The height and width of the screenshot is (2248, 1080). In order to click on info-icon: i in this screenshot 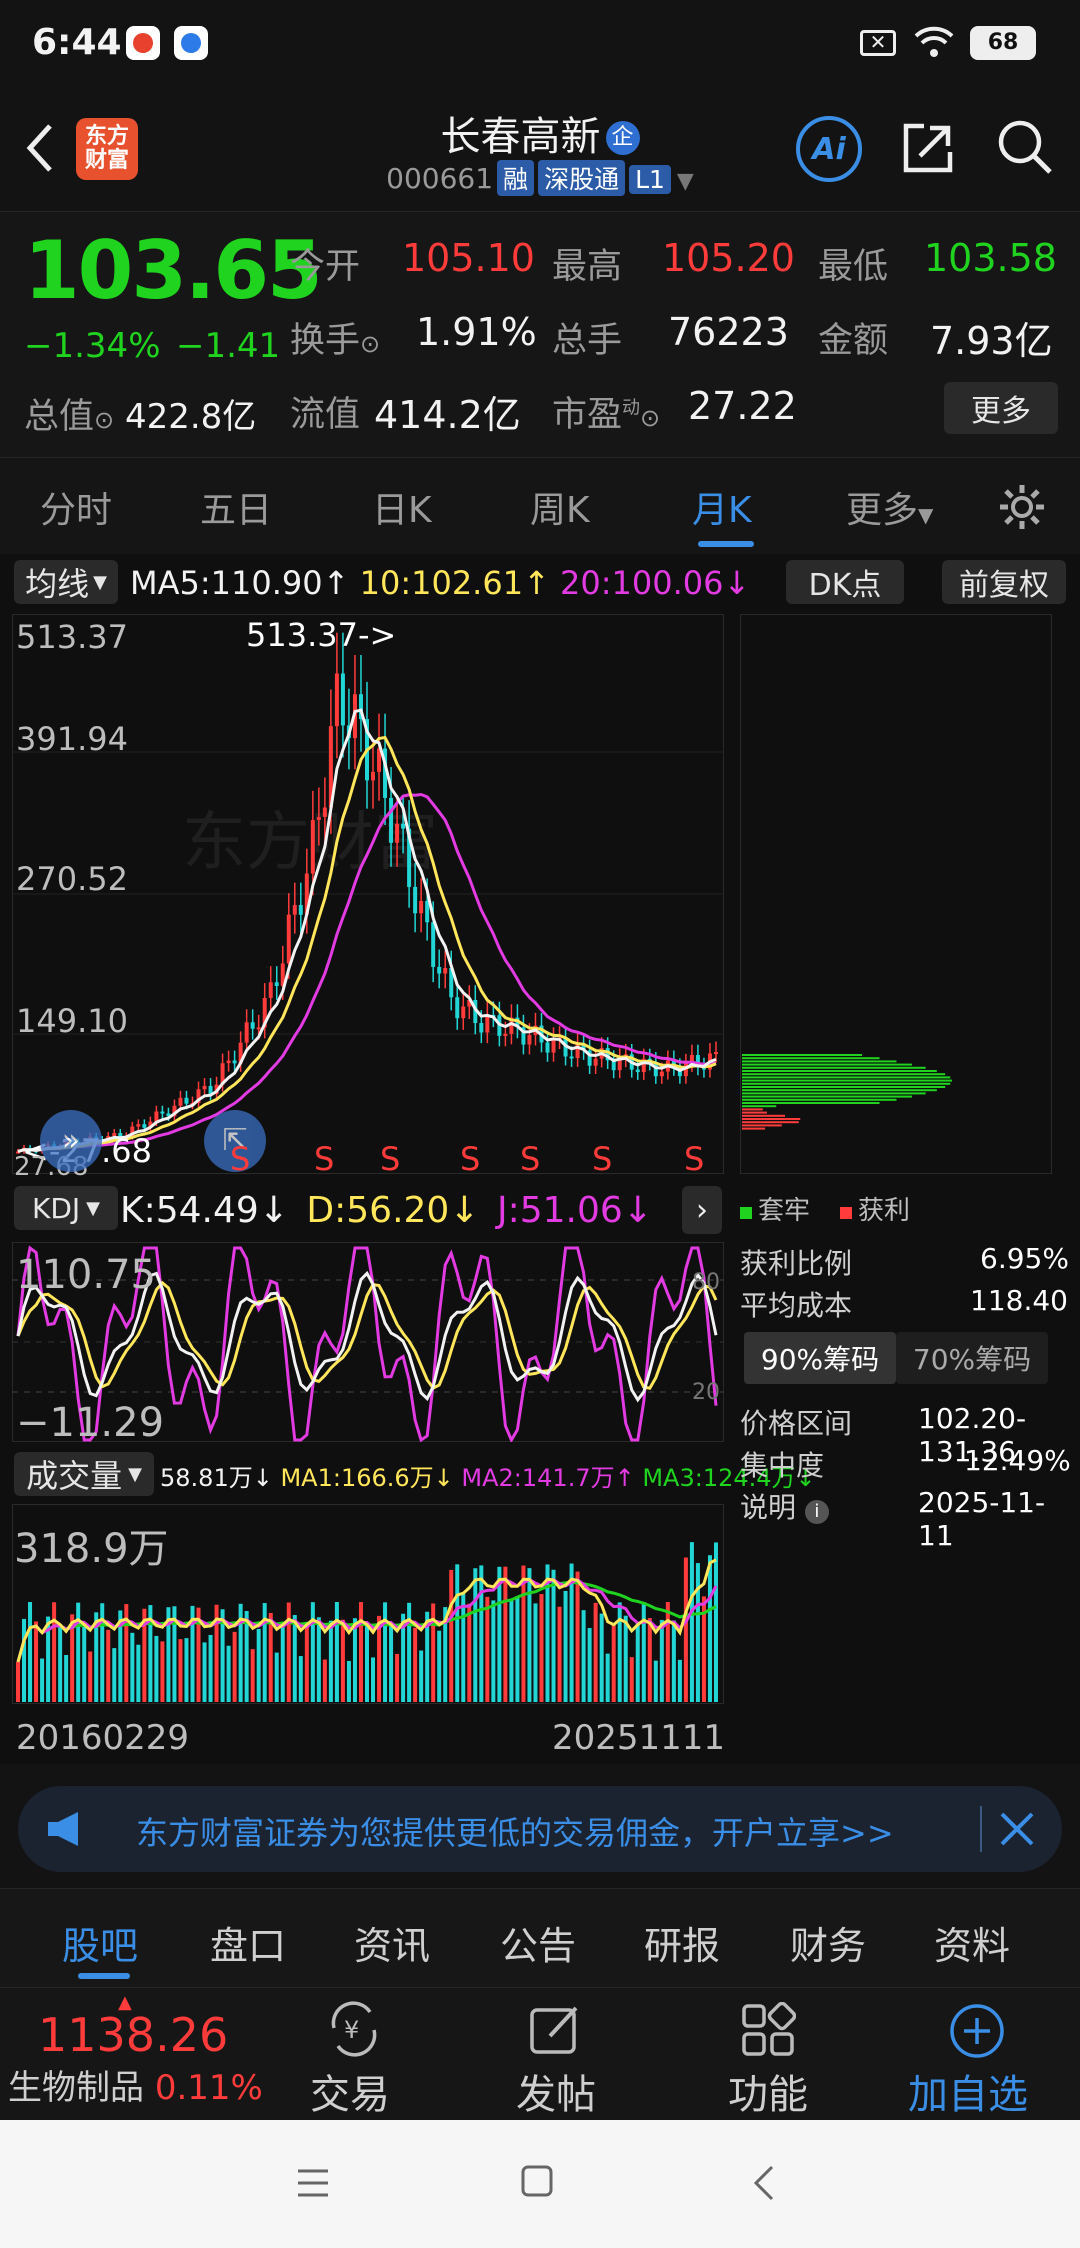, I will do `click(816, 1512)`.